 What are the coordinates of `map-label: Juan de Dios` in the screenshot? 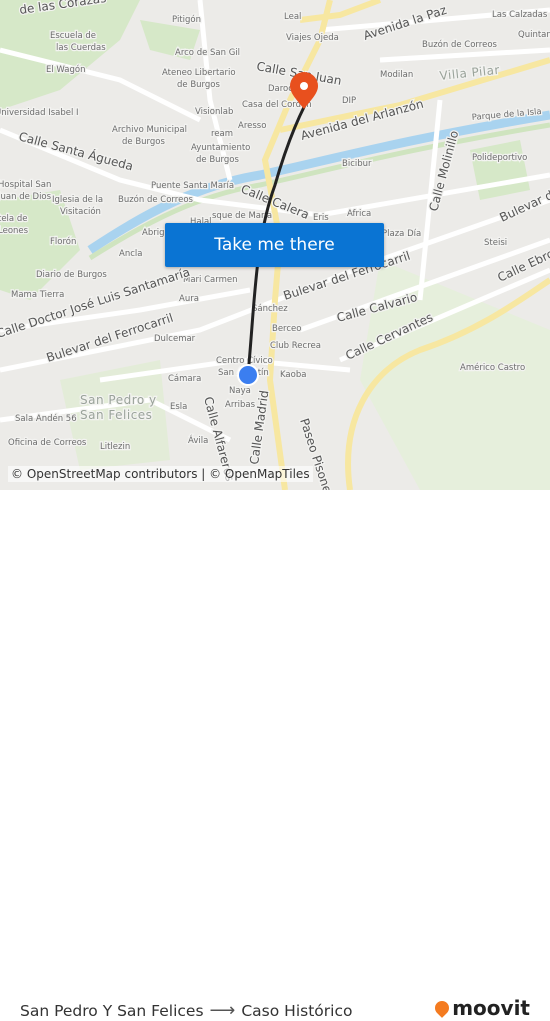 It's located at (26, 197).